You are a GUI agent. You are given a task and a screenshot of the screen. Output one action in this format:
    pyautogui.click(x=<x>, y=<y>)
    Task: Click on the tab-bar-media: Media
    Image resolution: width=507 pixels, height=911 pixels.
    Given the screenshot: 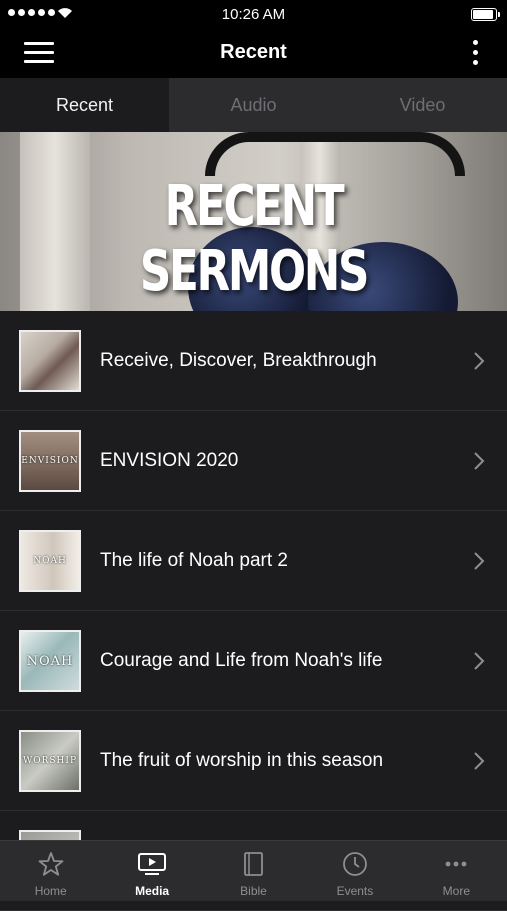 What is the action you would take?
    pyautogui.click(x=151, y=871)
    